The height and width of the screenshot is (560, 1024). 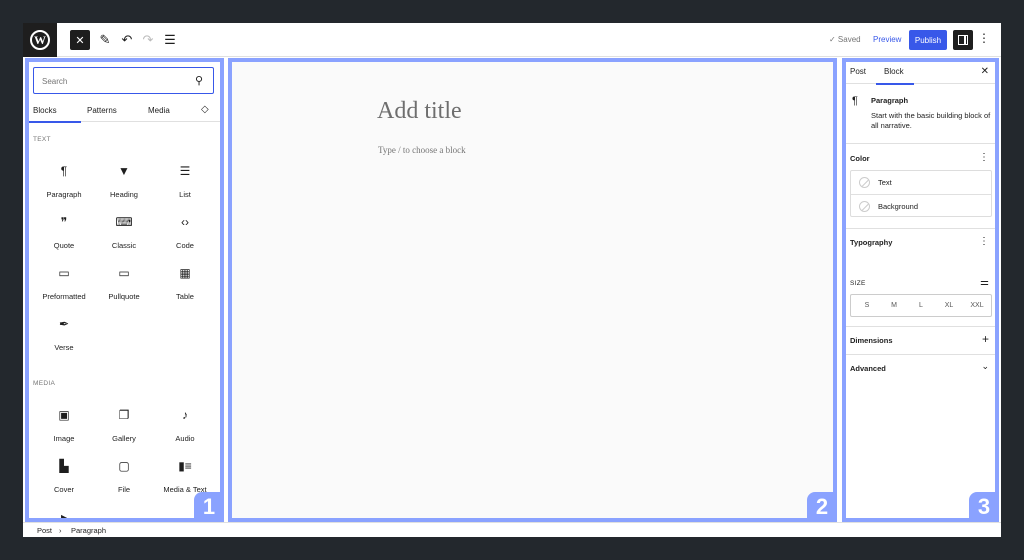 I want to click on pen-icon: ✎, so click(x=105, y=39).